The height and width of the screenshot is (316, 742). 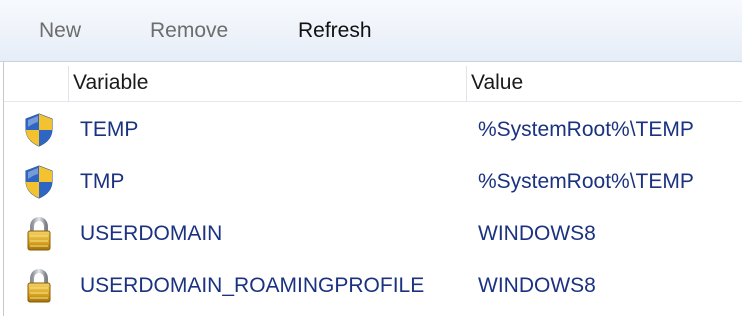 What do you see at coordinates (151, 233) in the screenshot?
I see `variable-name: USERDOMAIN` at bounding box center [151, 233].